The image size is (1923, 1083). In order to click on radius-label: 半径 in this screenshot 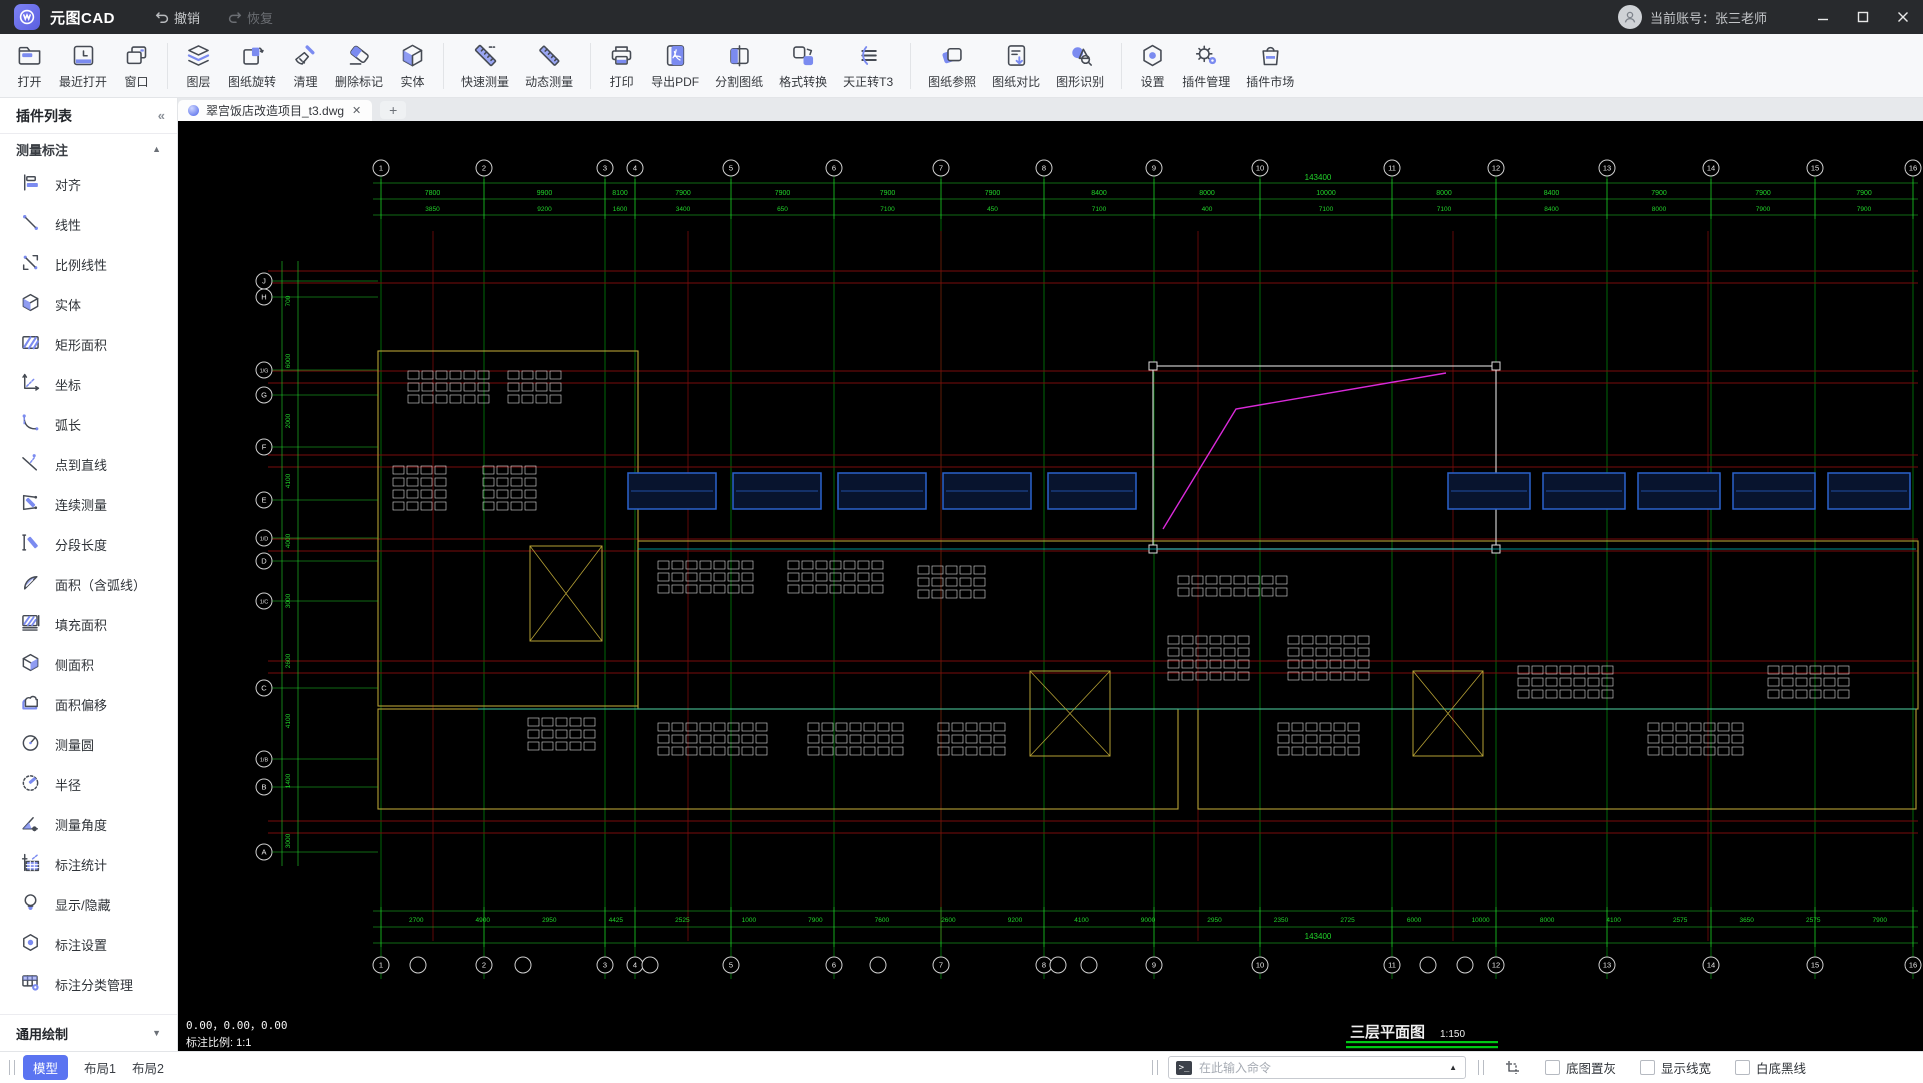, I will do `click(68, 785)`.